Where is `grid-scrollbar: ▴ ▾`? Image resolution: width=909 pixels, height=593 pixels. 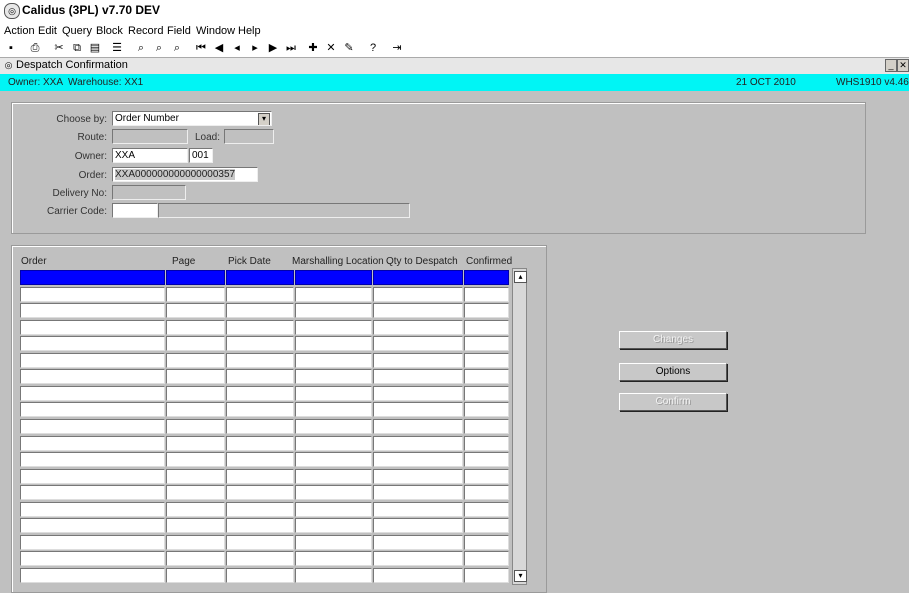
grid-scrollbar: ▴ ▾ is located at coordinates (519, 426).